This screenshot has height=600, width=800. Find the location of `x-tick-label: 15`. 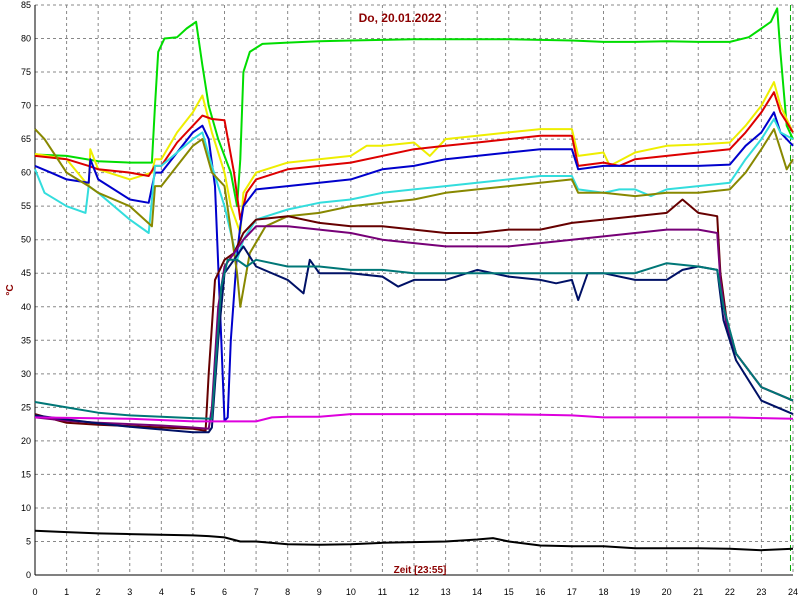

x-tick-label: 15 is located at coordinates (509, 592).